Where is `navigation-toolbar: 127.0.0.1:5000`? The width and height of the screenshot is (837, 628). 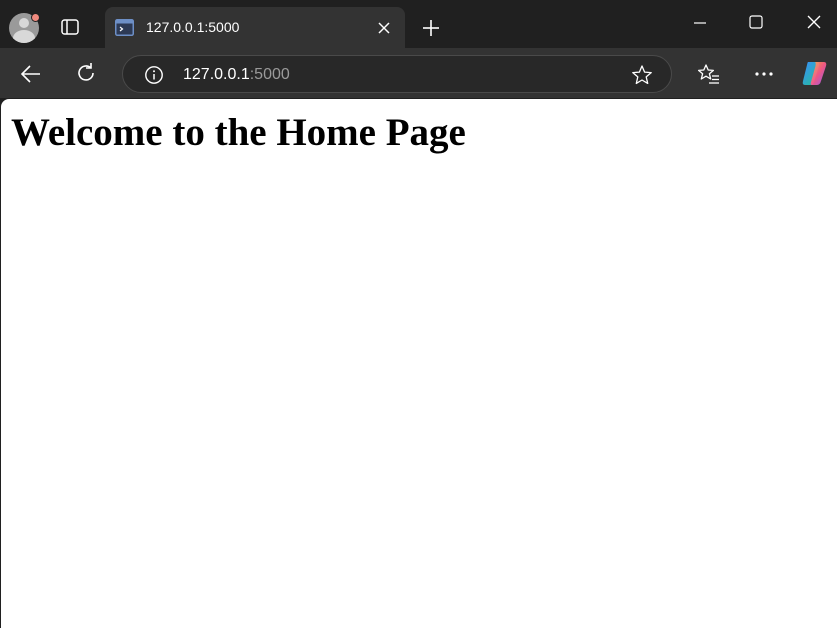 navigation-toolbar: 127.0.0.1:5000 is located at coordinates (418, 73).